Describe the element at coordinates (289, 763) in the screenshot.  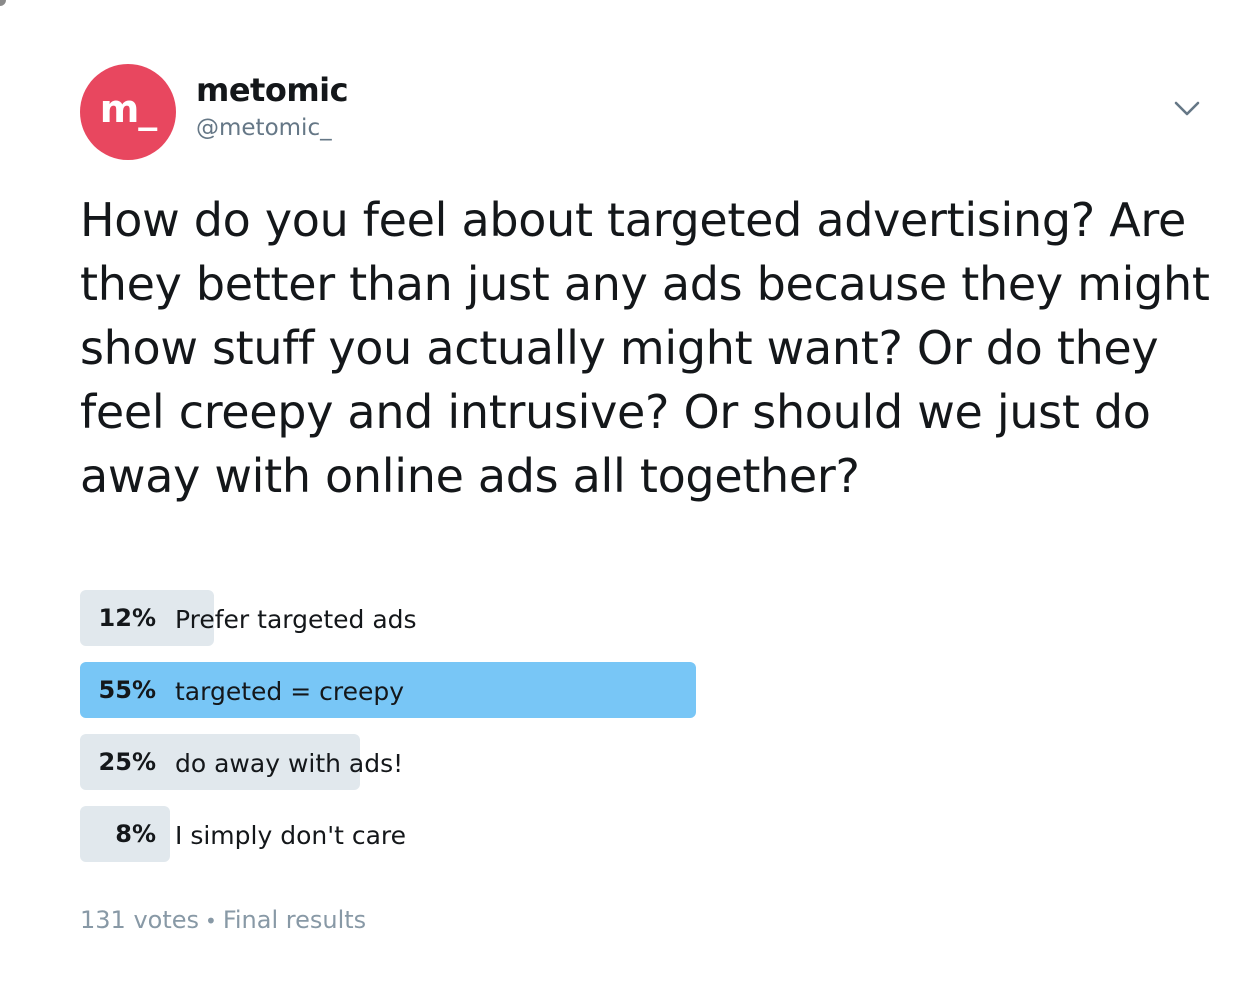
I see `poll-option-label: do away with ads!` at that location.